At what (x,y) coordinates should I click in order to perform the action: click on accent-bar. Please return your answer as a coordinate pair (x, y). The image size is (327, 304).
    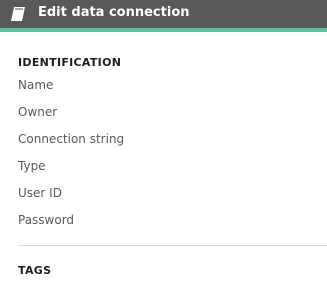
    Looking at the image, I should click on (163, 30).